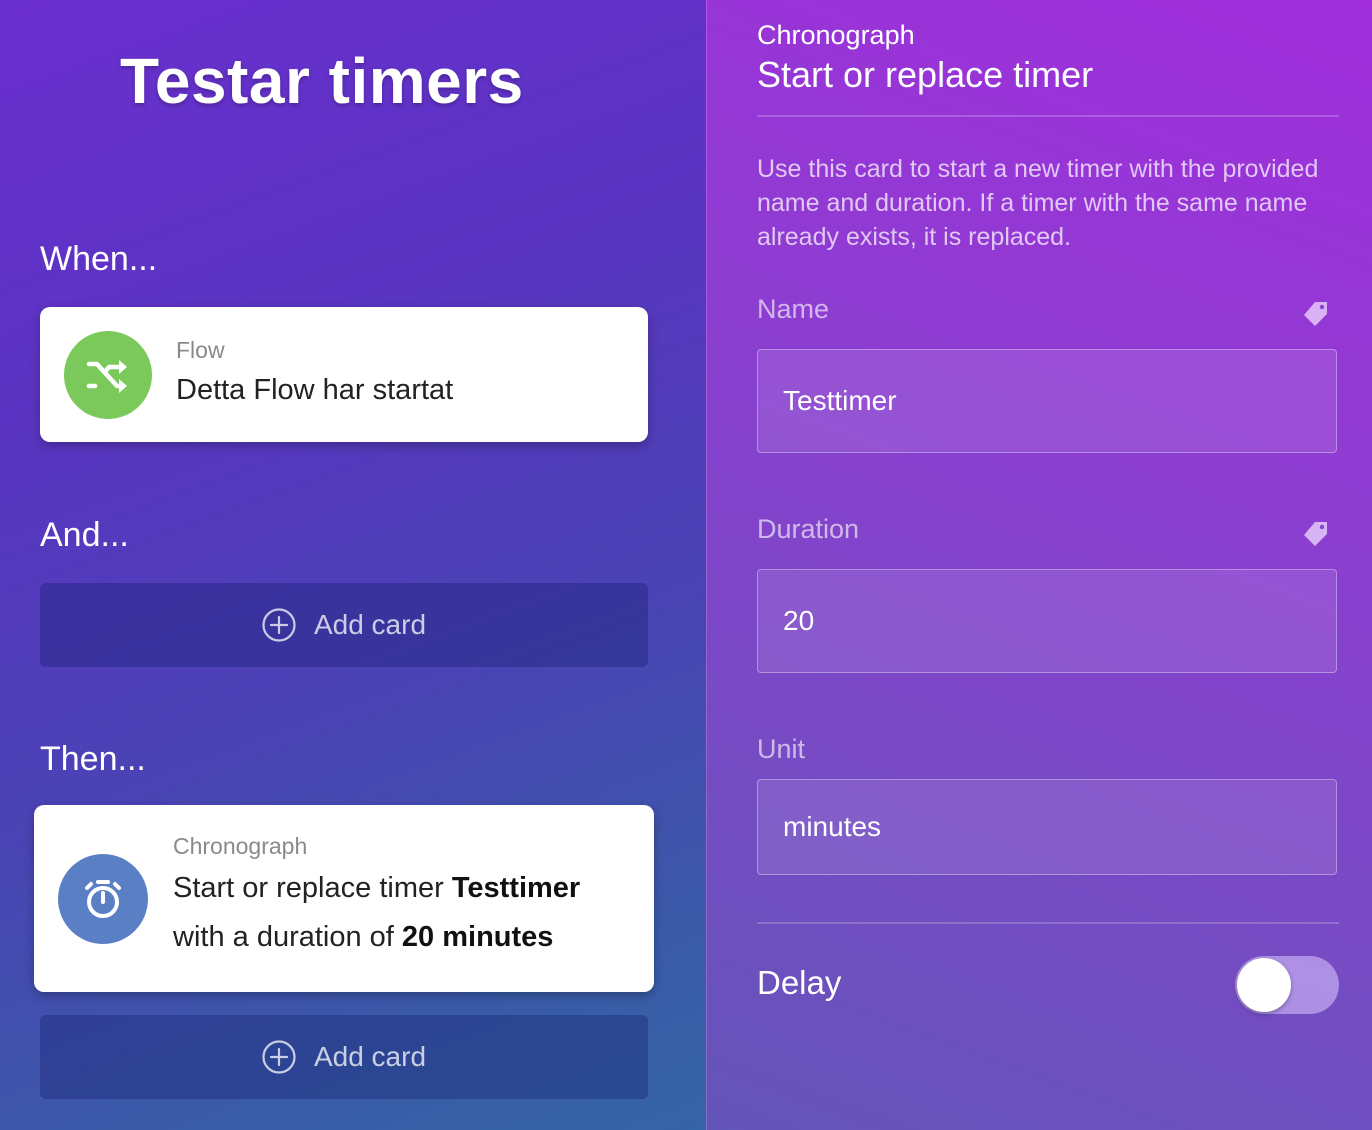 The width and height of the screenshot is (1372, 1130). Describe the element at coordinates (1047, 401) in the screenshot. I see `name-field` at that location.